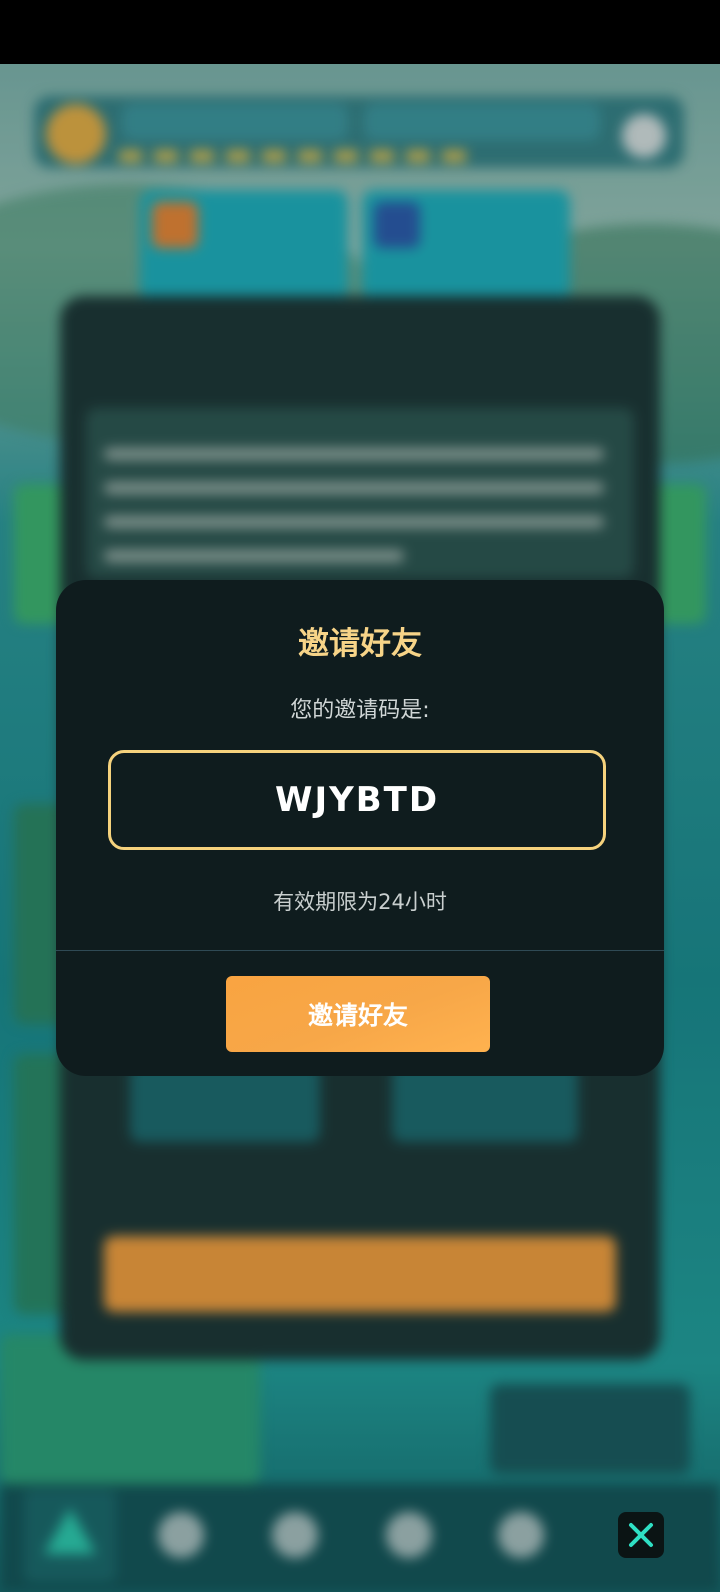 The width and height of the screenshot is (720, 1592). I want to click on close-icon, so click(641, 1535).